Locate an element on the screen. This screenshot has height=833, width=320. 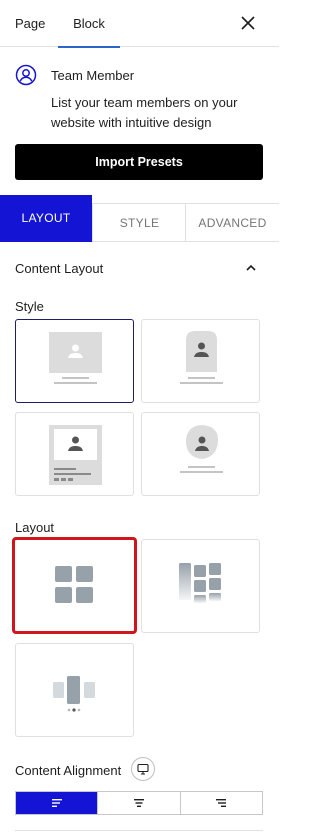
block-title: Team Member is located at coordinates (93, 75).